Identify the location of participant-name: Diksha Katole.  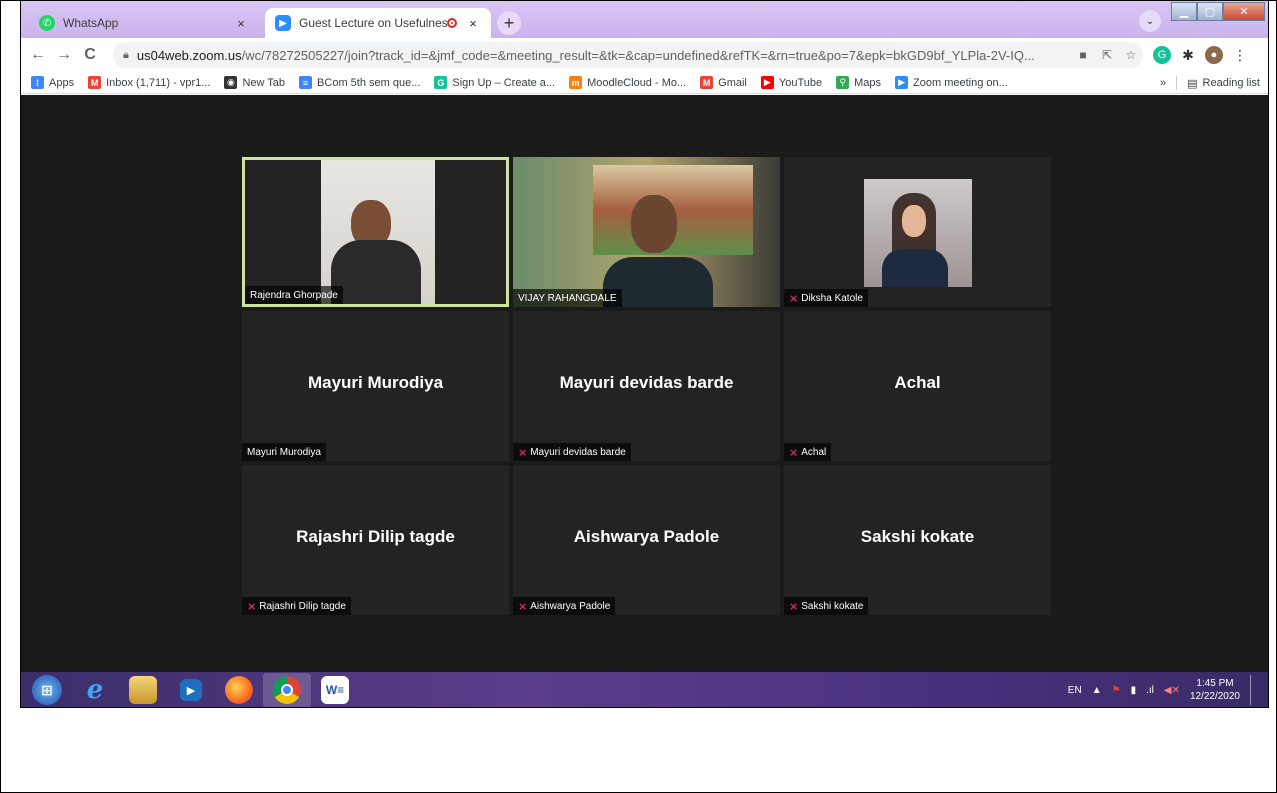
(832, 298).